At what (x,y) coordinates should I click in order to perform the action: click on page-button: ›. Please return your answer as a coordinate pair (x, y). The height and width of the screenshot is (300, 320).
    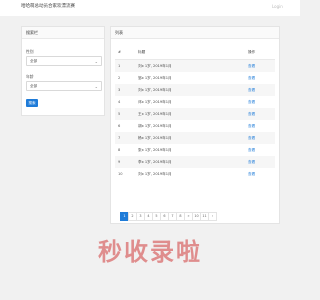
    Looking at the image, I should click on (212, 216).